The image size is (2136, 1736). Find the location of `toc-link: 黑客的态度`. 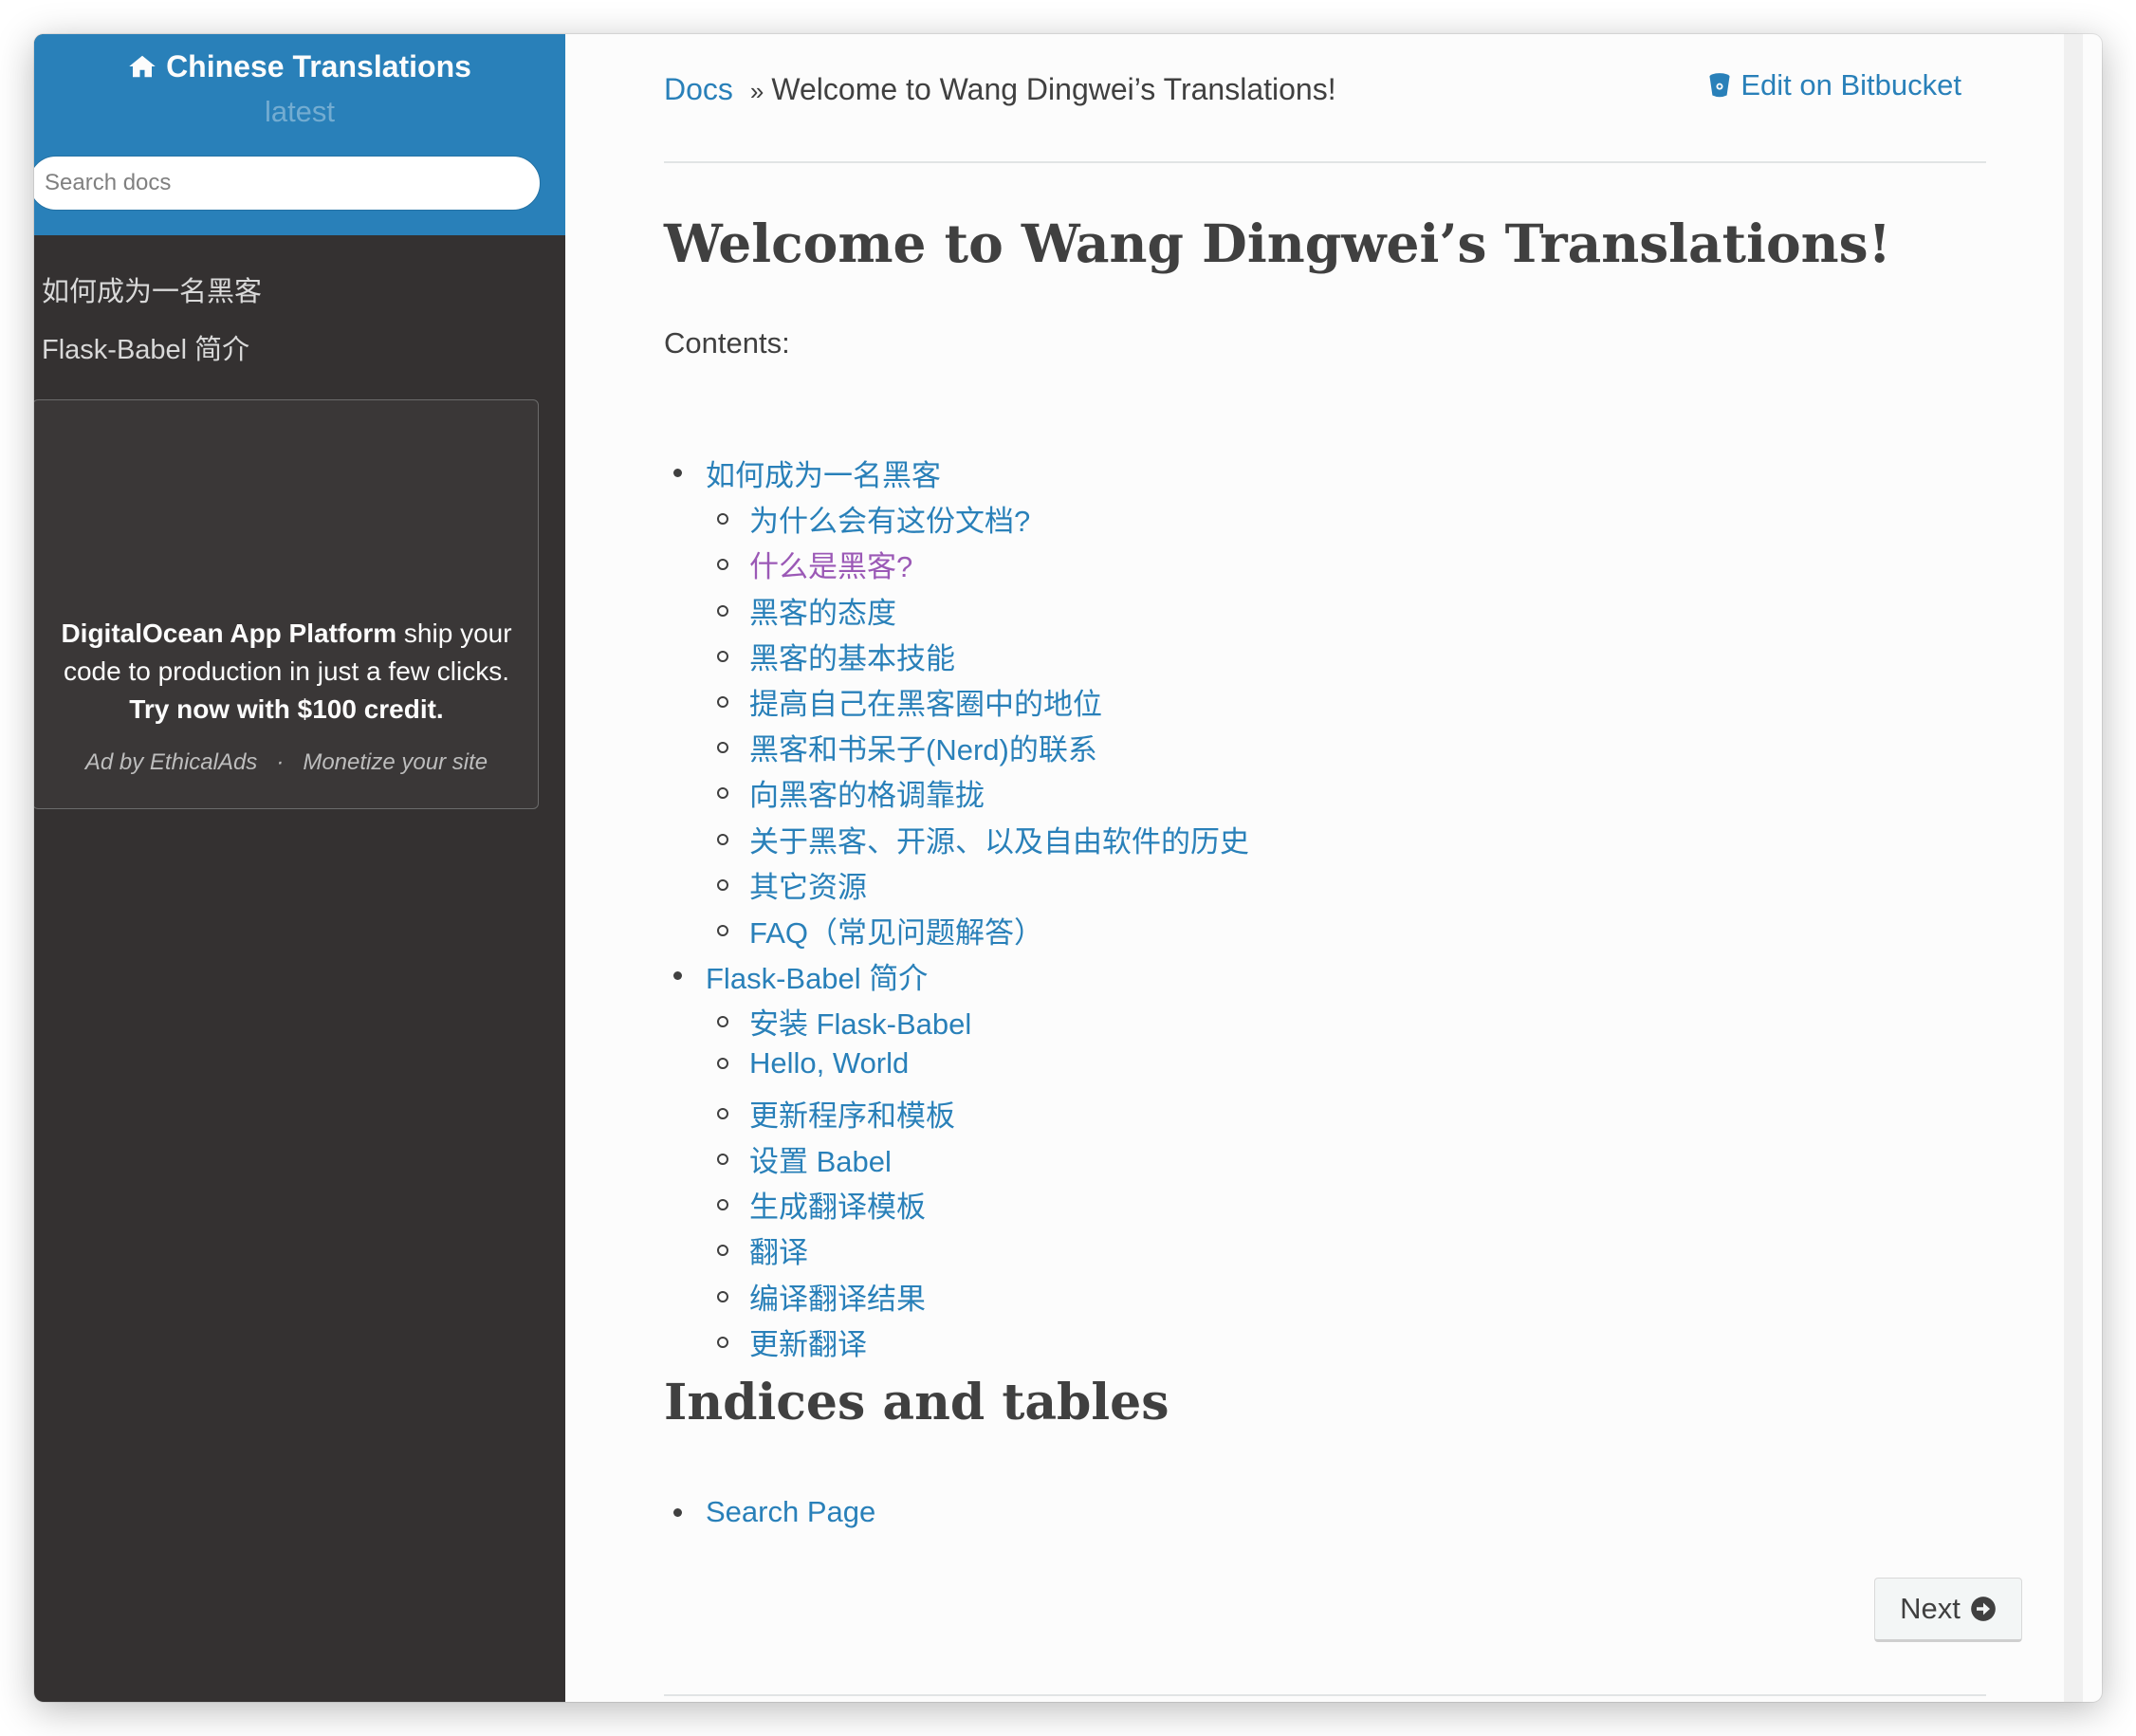

toc-link: 黑客的态度 is located at coordinates (822, 610).